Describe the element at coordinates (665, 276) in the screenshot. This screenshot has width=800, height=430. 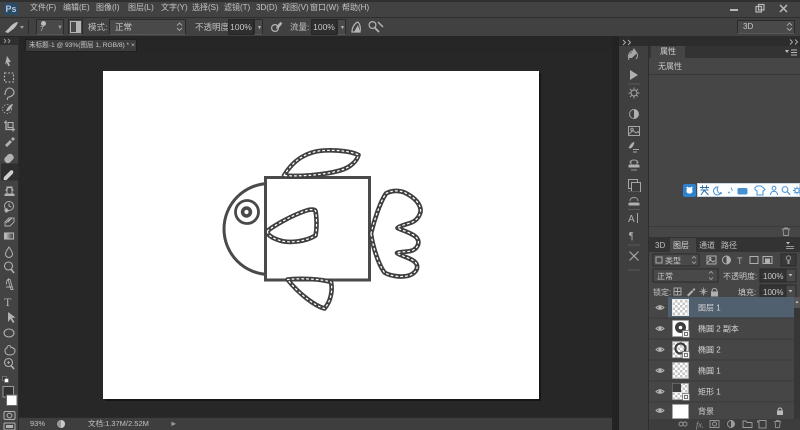
I see `svg-text: 正常` at that location.